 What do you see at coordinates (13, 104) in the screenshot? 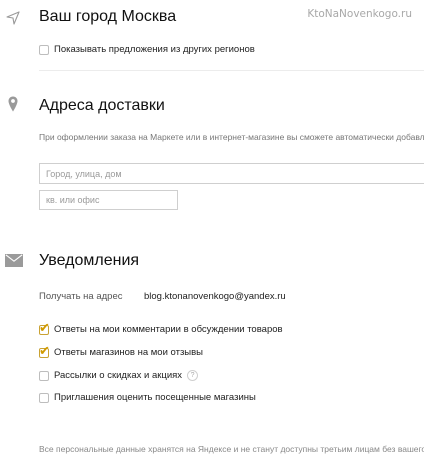
I see `map-pin-icon` at bounding box center [13, 104].